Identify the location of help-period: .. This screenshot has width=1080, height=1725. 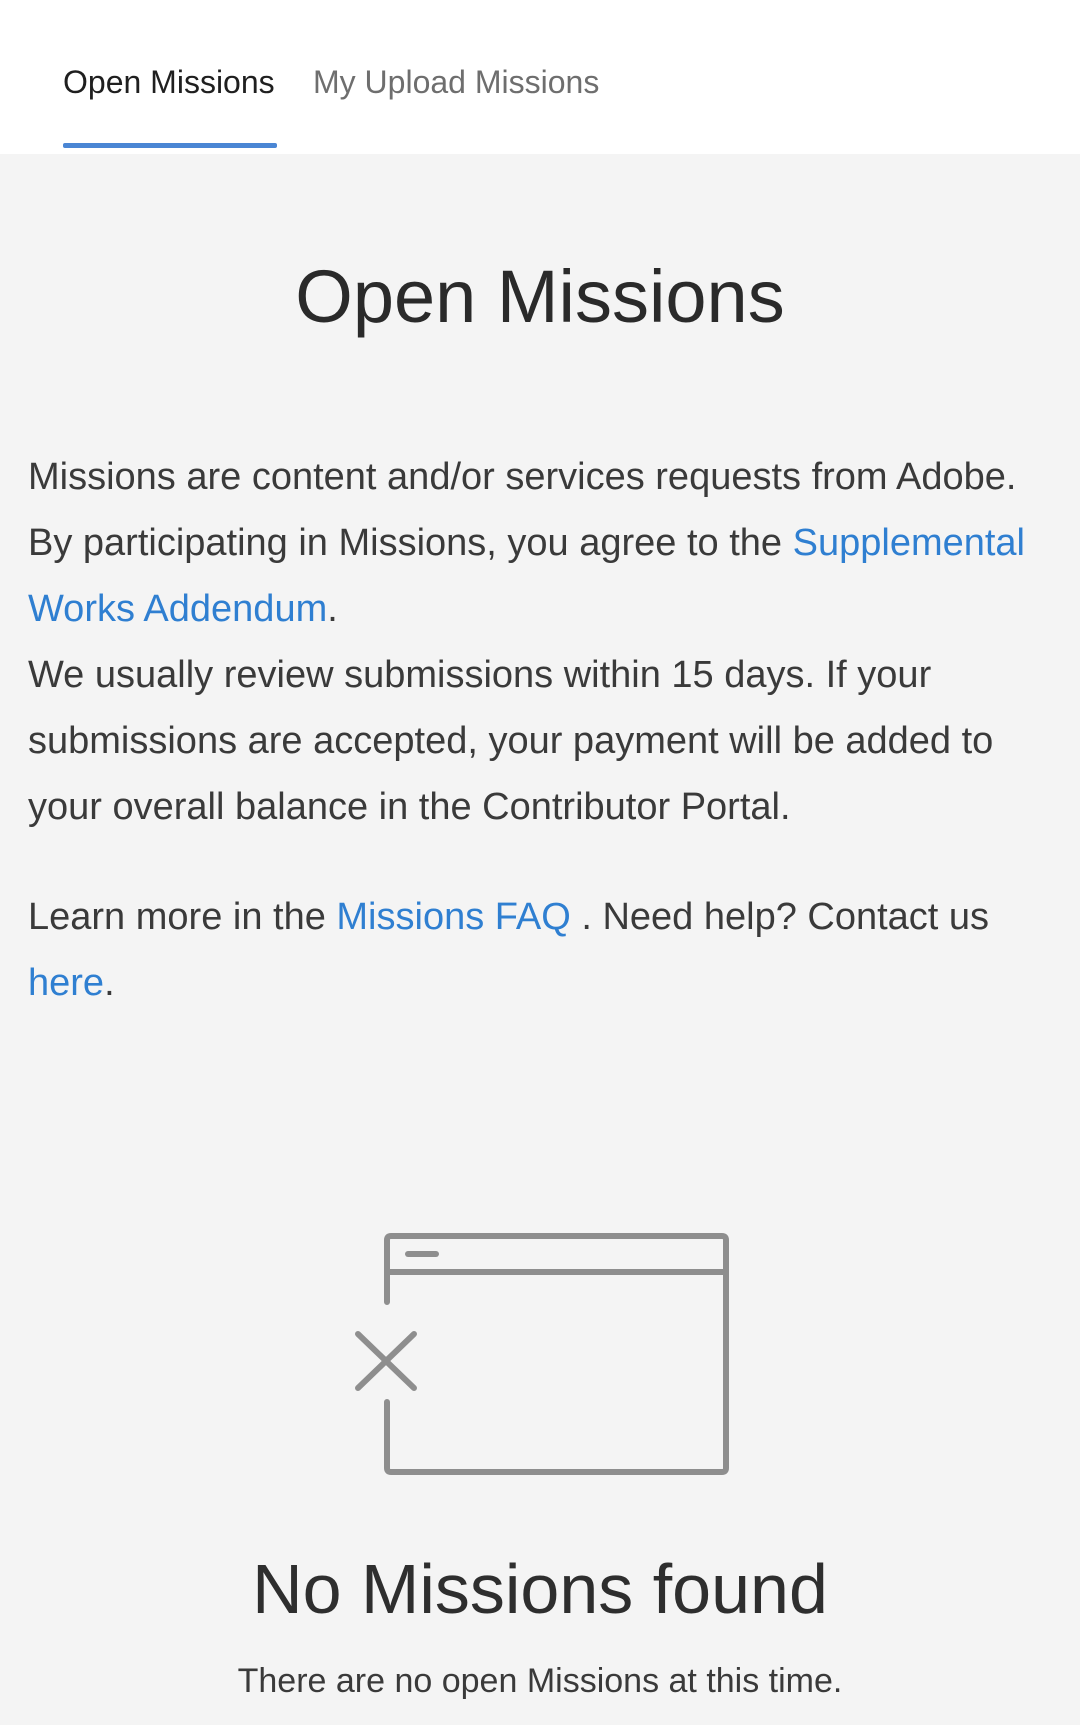
(109, 983).